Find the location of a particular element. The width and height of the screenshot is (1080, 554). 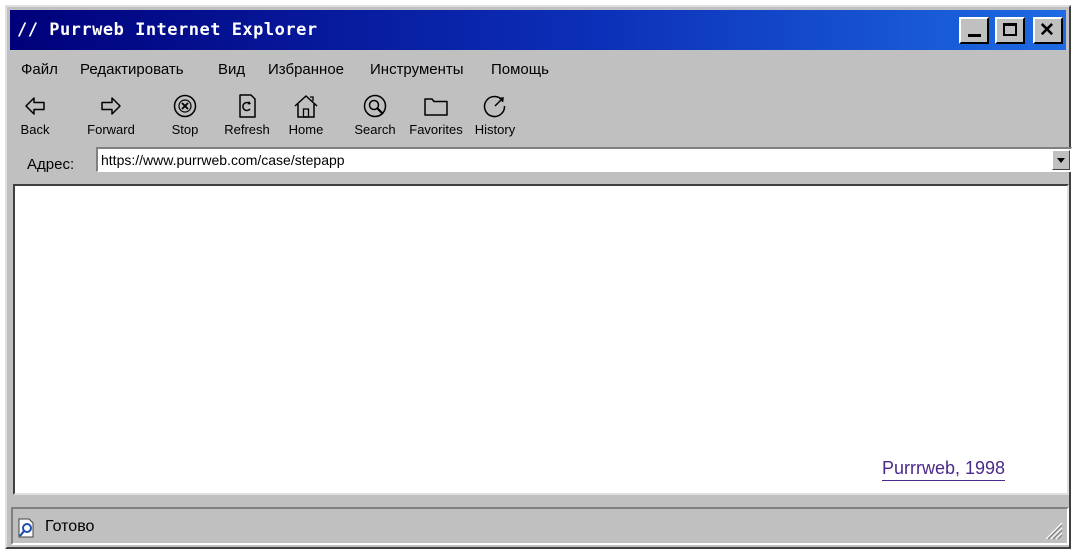

home-icon is located at coordinates (306, 106).